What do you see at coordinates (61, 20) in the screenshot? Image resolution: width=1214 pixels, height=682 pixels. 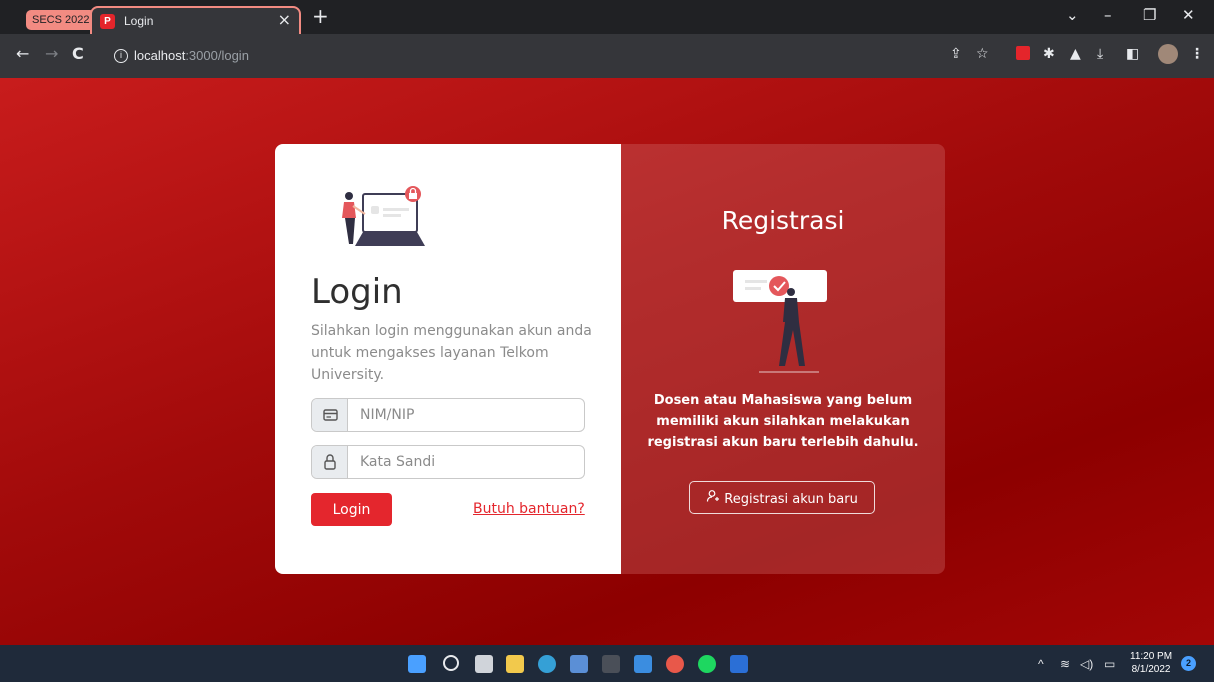 I see `tab-group-chip: SECS 2022` at bounding box center [61, 20].